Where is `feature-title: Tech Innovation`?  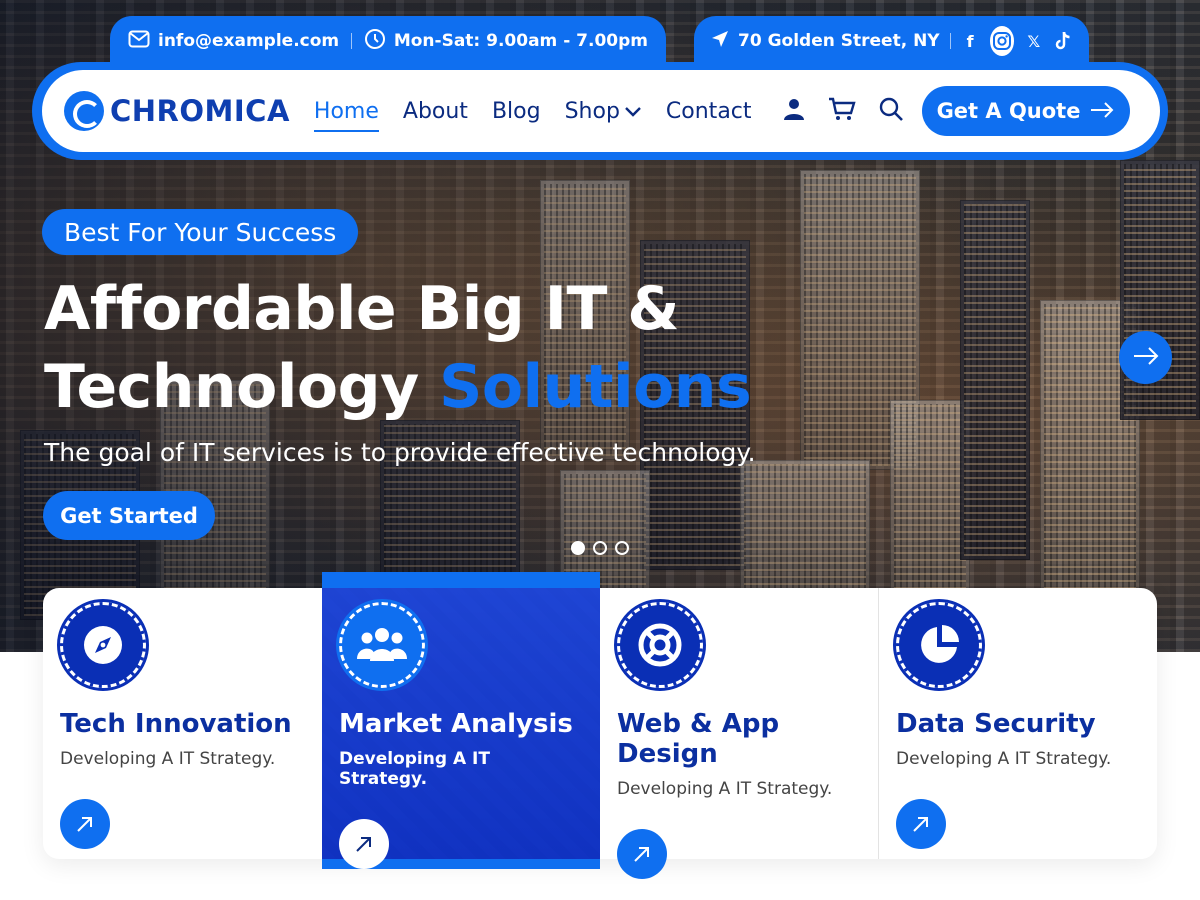 feature-title: Tech Innovation is located at coordinates (176, 724).